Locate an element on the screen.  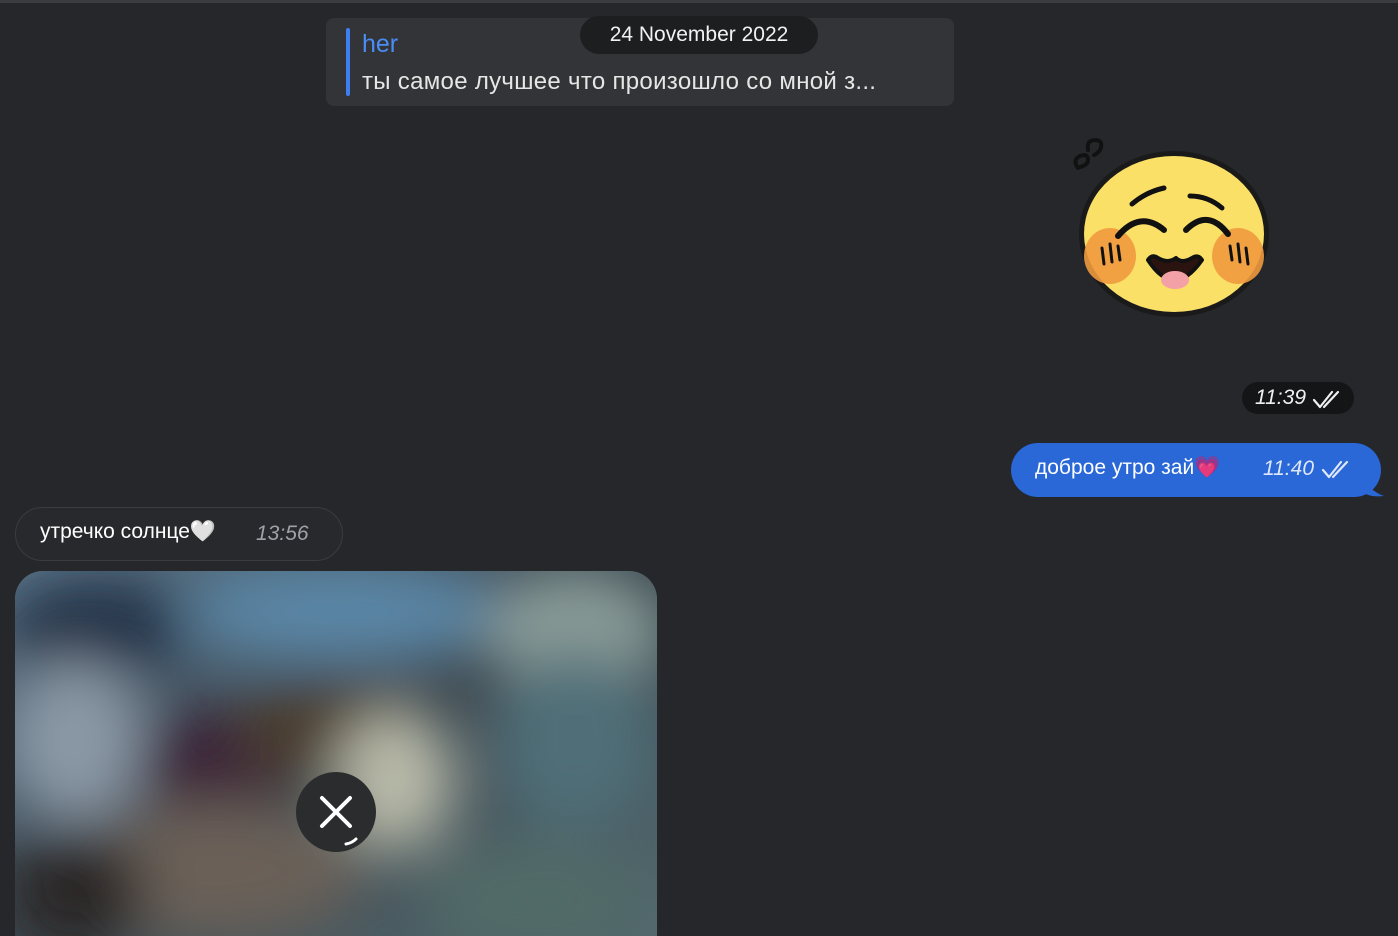
cancel-download-icon is located at coordinates (339, 821).